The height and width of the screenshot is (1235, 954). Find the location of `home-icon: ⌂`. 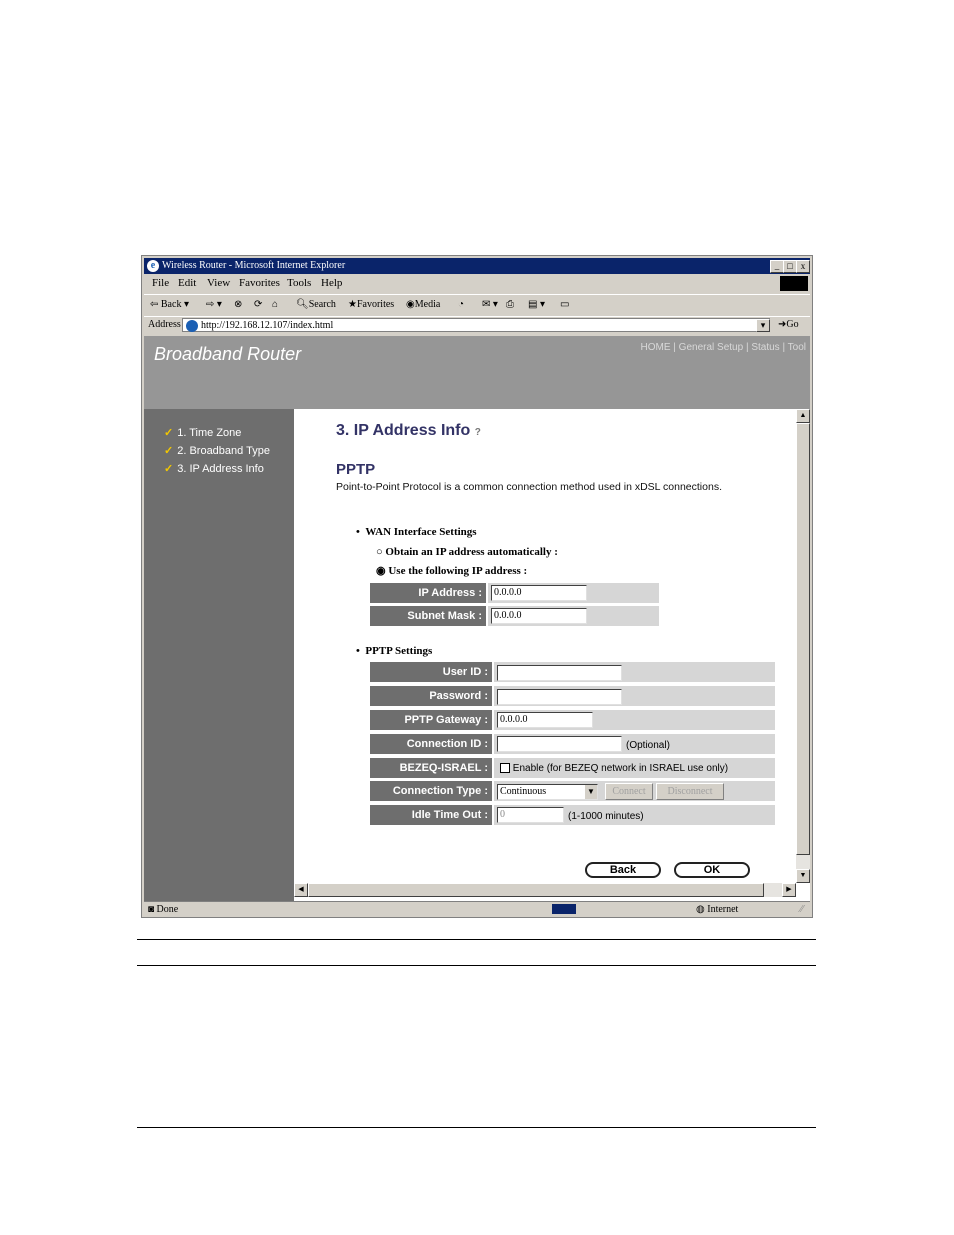

home-icon: ⌂ is located at coordinates (275, 304).